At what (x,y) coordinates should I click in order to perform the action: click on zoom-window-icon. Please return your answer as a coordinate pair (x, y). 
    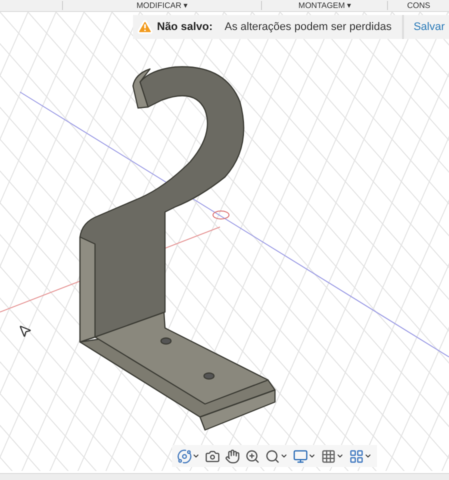
    Looking at the image, I should click on (272, 456).